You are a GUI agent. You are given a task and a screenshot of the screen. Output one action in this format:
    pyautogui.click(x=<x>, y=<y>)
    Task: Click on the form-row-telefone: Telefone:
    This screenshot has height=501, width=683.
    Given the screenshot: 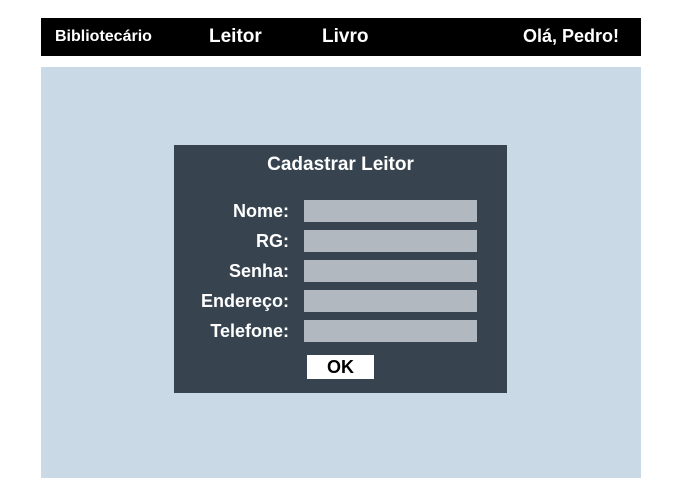 What is the action you would take?
    pyautogui.click(x=340, y=331)
    